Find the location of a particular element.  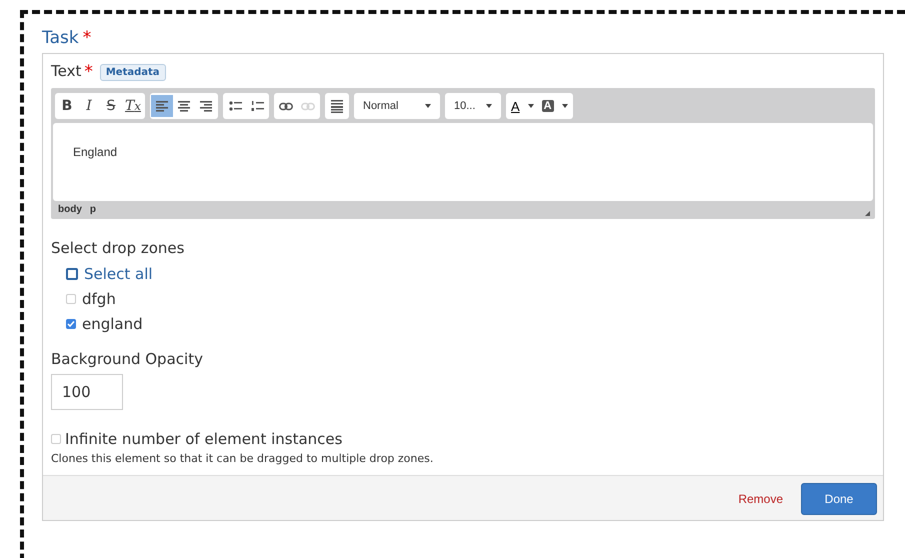

remove-link: Remove is located at coordinates (760, 499).